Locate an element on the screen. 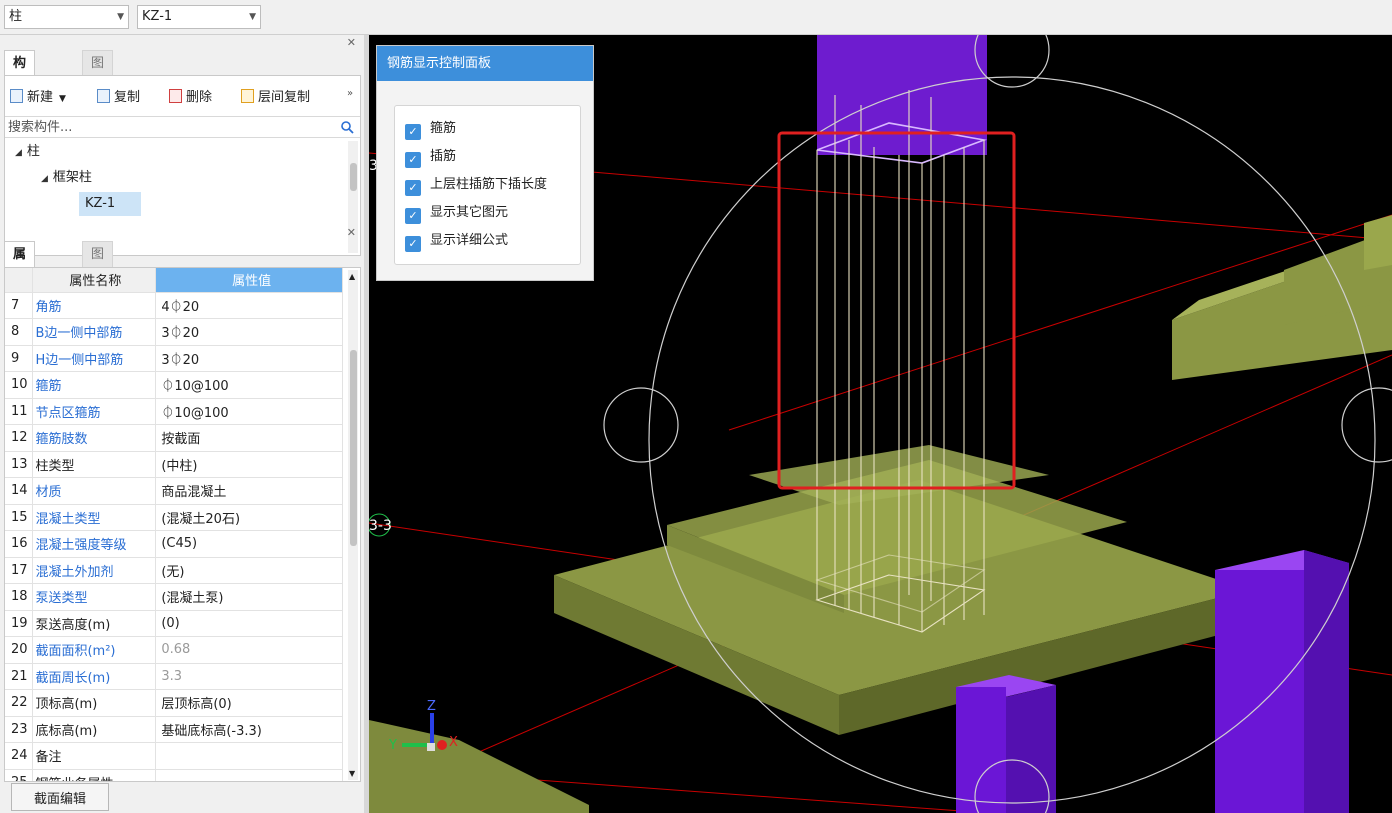  tab-component-list: 构件列表 is located at coordinates (20, 99).